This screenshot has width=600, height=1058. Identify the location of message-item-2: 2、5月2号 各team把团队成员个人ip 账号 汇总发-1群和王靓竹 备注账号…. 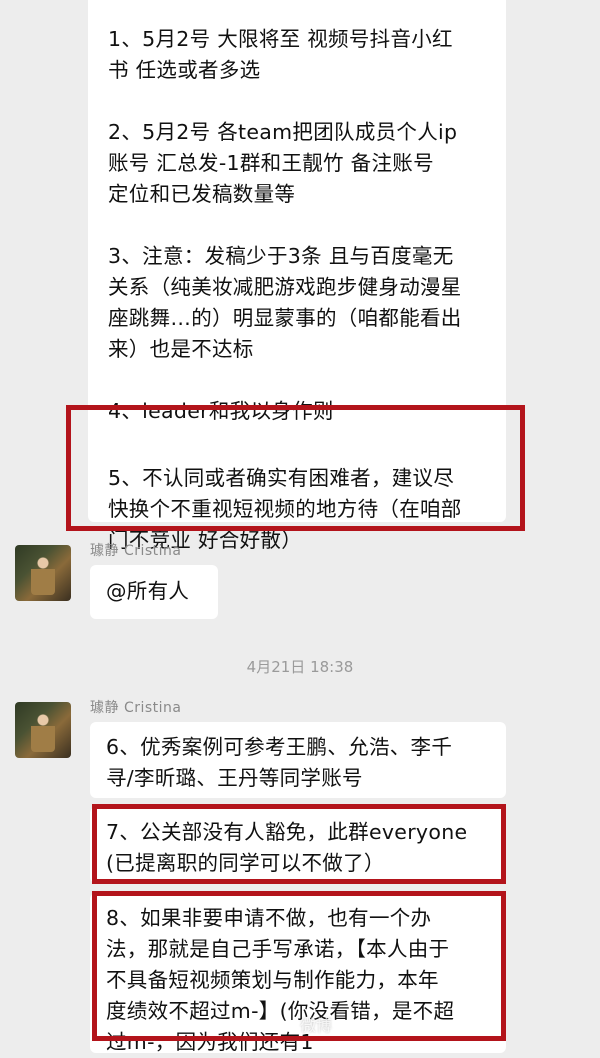
(283, 163).